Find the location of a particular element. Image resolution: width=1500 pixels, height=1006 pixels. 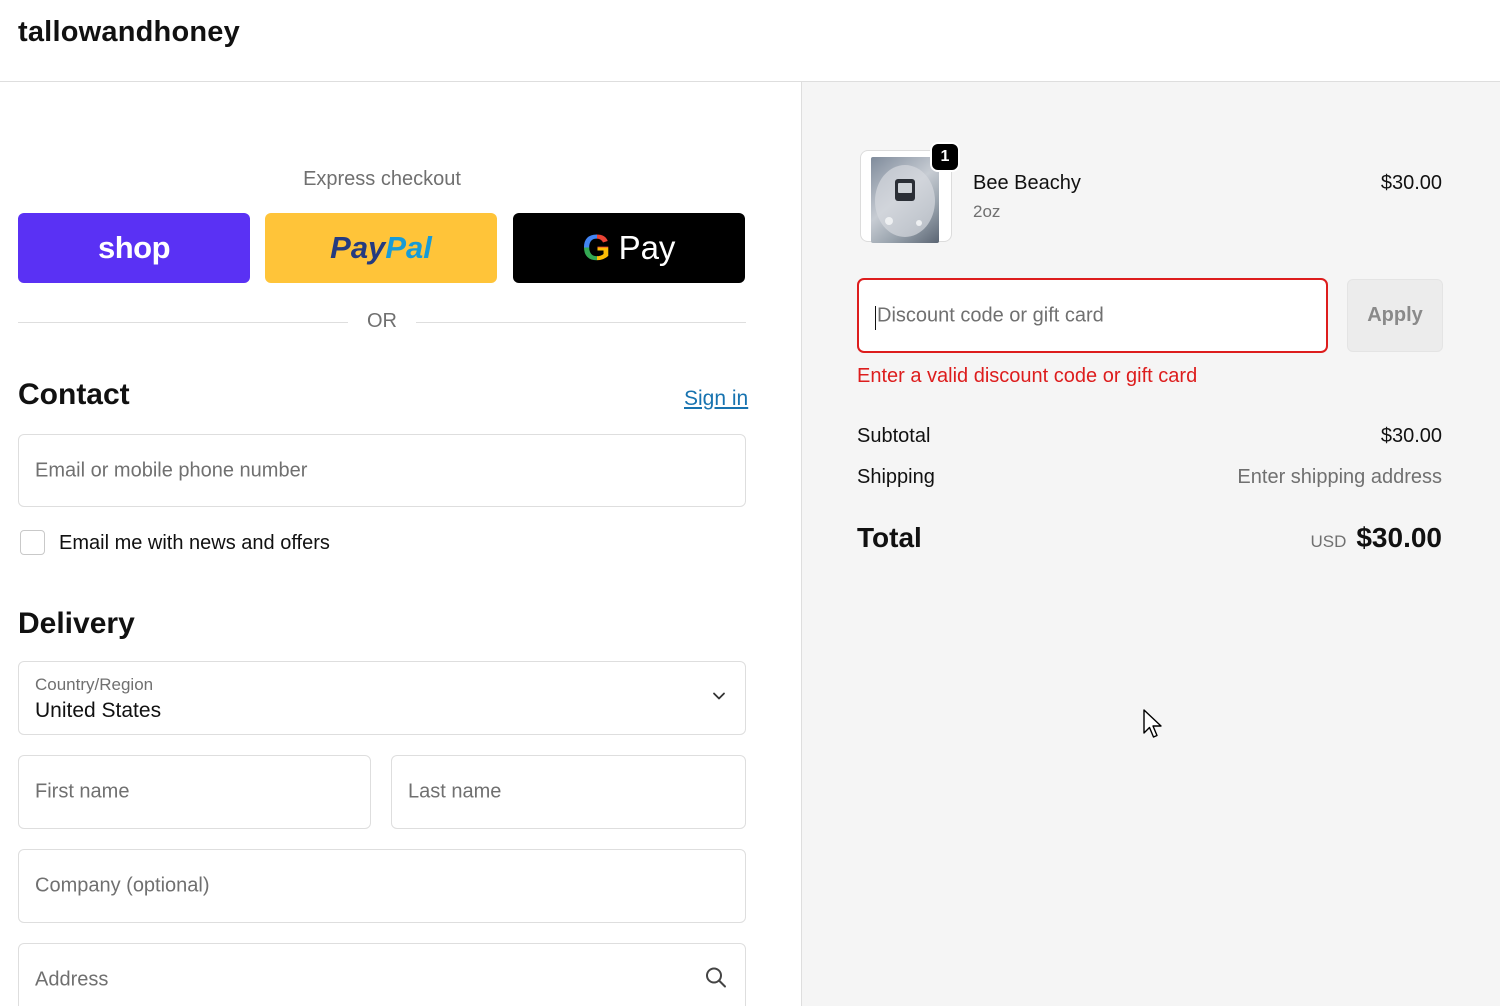

newsletter-label: Email me with news and offers is located at coordinates (194, 543).